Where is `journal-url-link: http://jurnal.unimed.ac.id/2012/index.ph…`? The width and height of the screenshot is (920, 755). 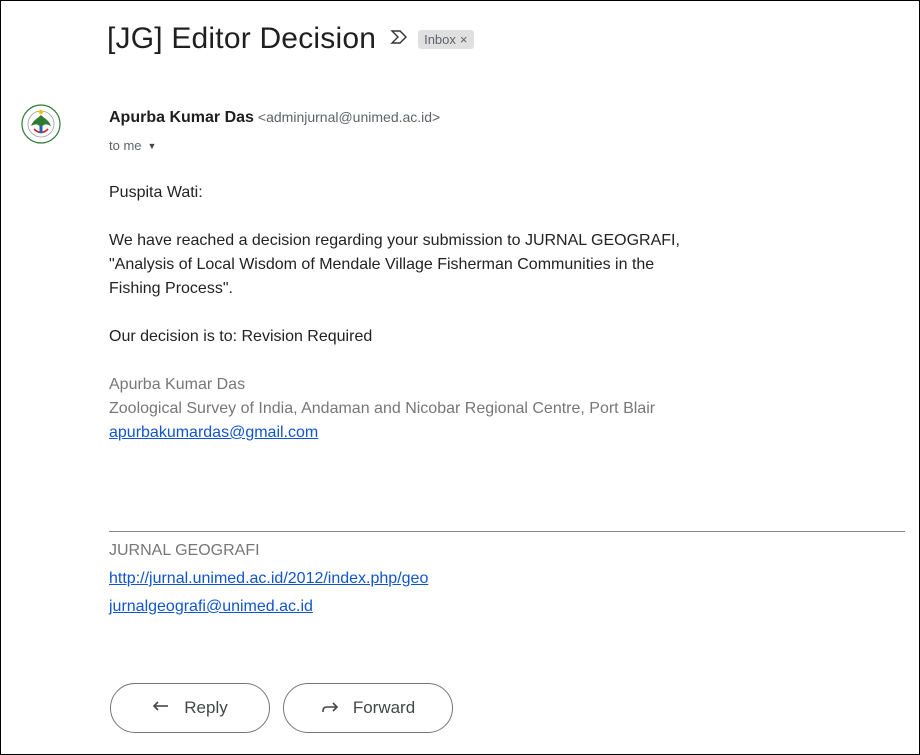 journal-url-link: http://jurnal.unimed.ac.id/2012/index.ph… is located at coordinates (268, 578).